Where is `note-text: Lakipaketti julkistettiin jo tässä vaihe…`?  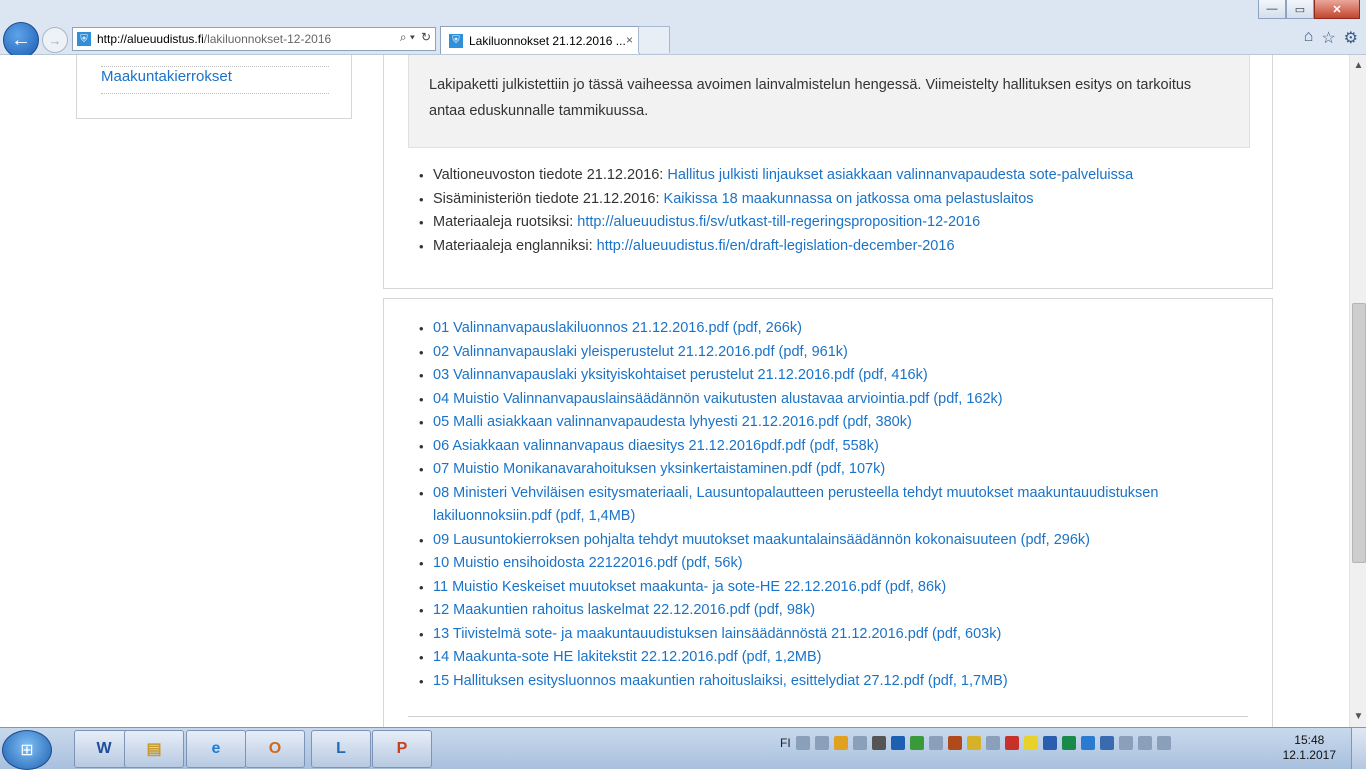 note-text: Lakipaketti julkistettiin jo tässä vaihe… is located at coordinates (810, 98).